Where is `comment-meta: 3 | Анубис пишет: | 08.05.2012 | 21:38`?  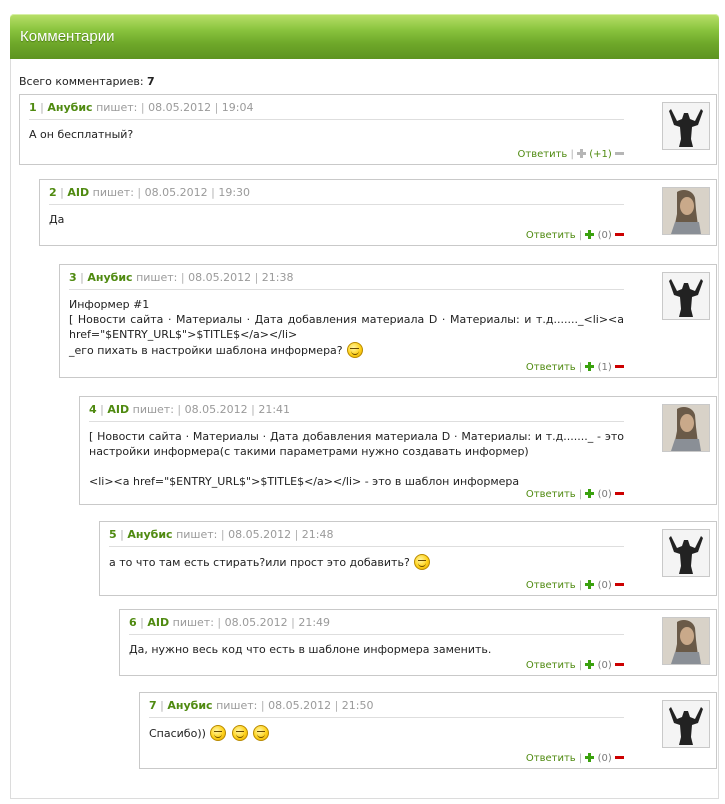
comment-meta: 3 | Анубис пишет: | 08.05.2012 | 21:38 is located at coordinates (346, 280).